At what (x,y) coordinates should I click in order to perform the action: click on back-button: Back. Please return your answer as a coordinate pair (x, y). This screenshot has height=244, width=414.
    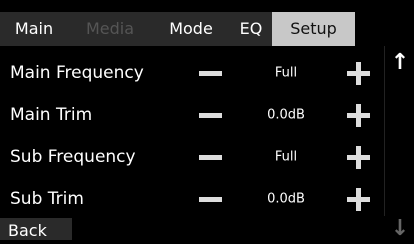
    Looking at the image, I should click on (36, 229).